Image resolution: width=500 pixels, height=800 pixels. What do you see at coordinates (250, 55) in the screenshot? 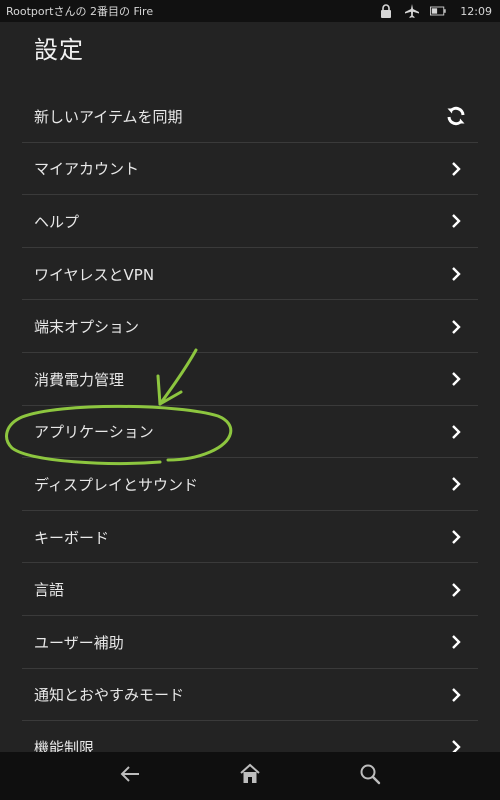
I see `header: 設定` at bounding box center [250, 55].